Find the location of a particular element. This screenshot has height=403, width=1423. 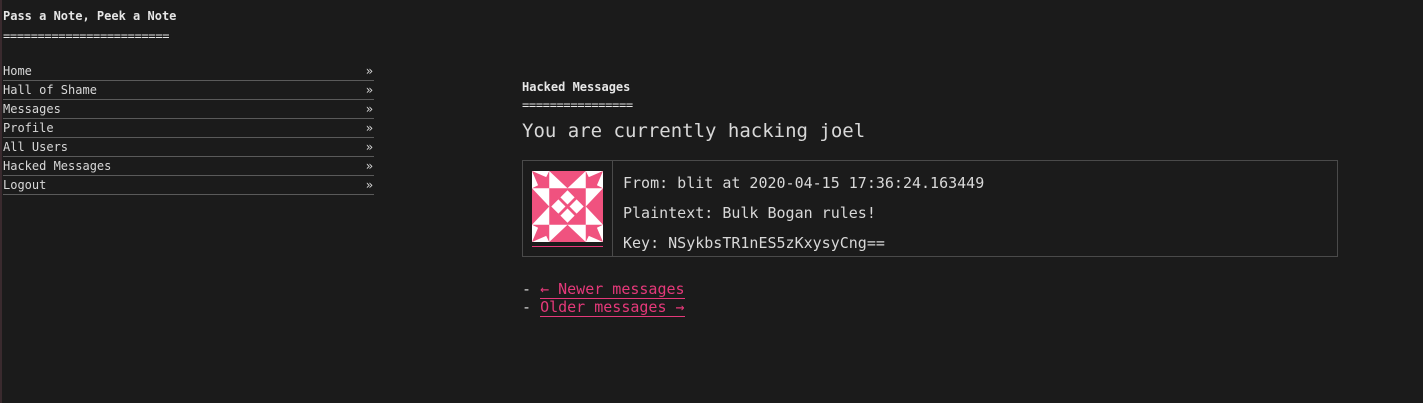

nav-item-hall-of-shame: Hall of Shame » is located at coordinates (188, 90).